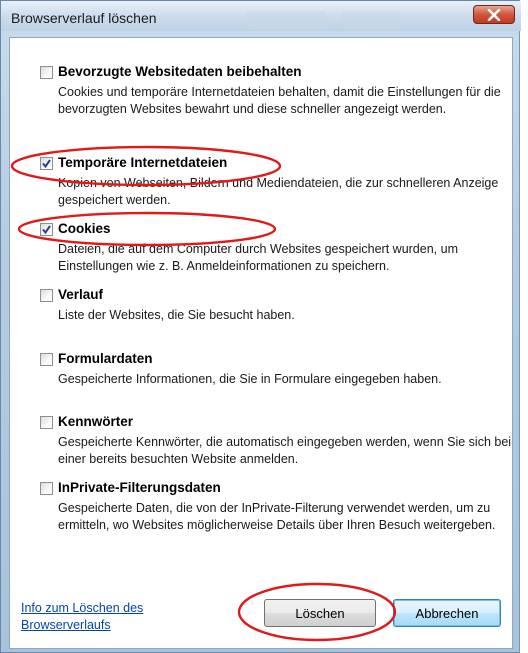 The image size is (528, 653). I want to click on title-bar: Browserverlauf löschen, so click(261, 16).